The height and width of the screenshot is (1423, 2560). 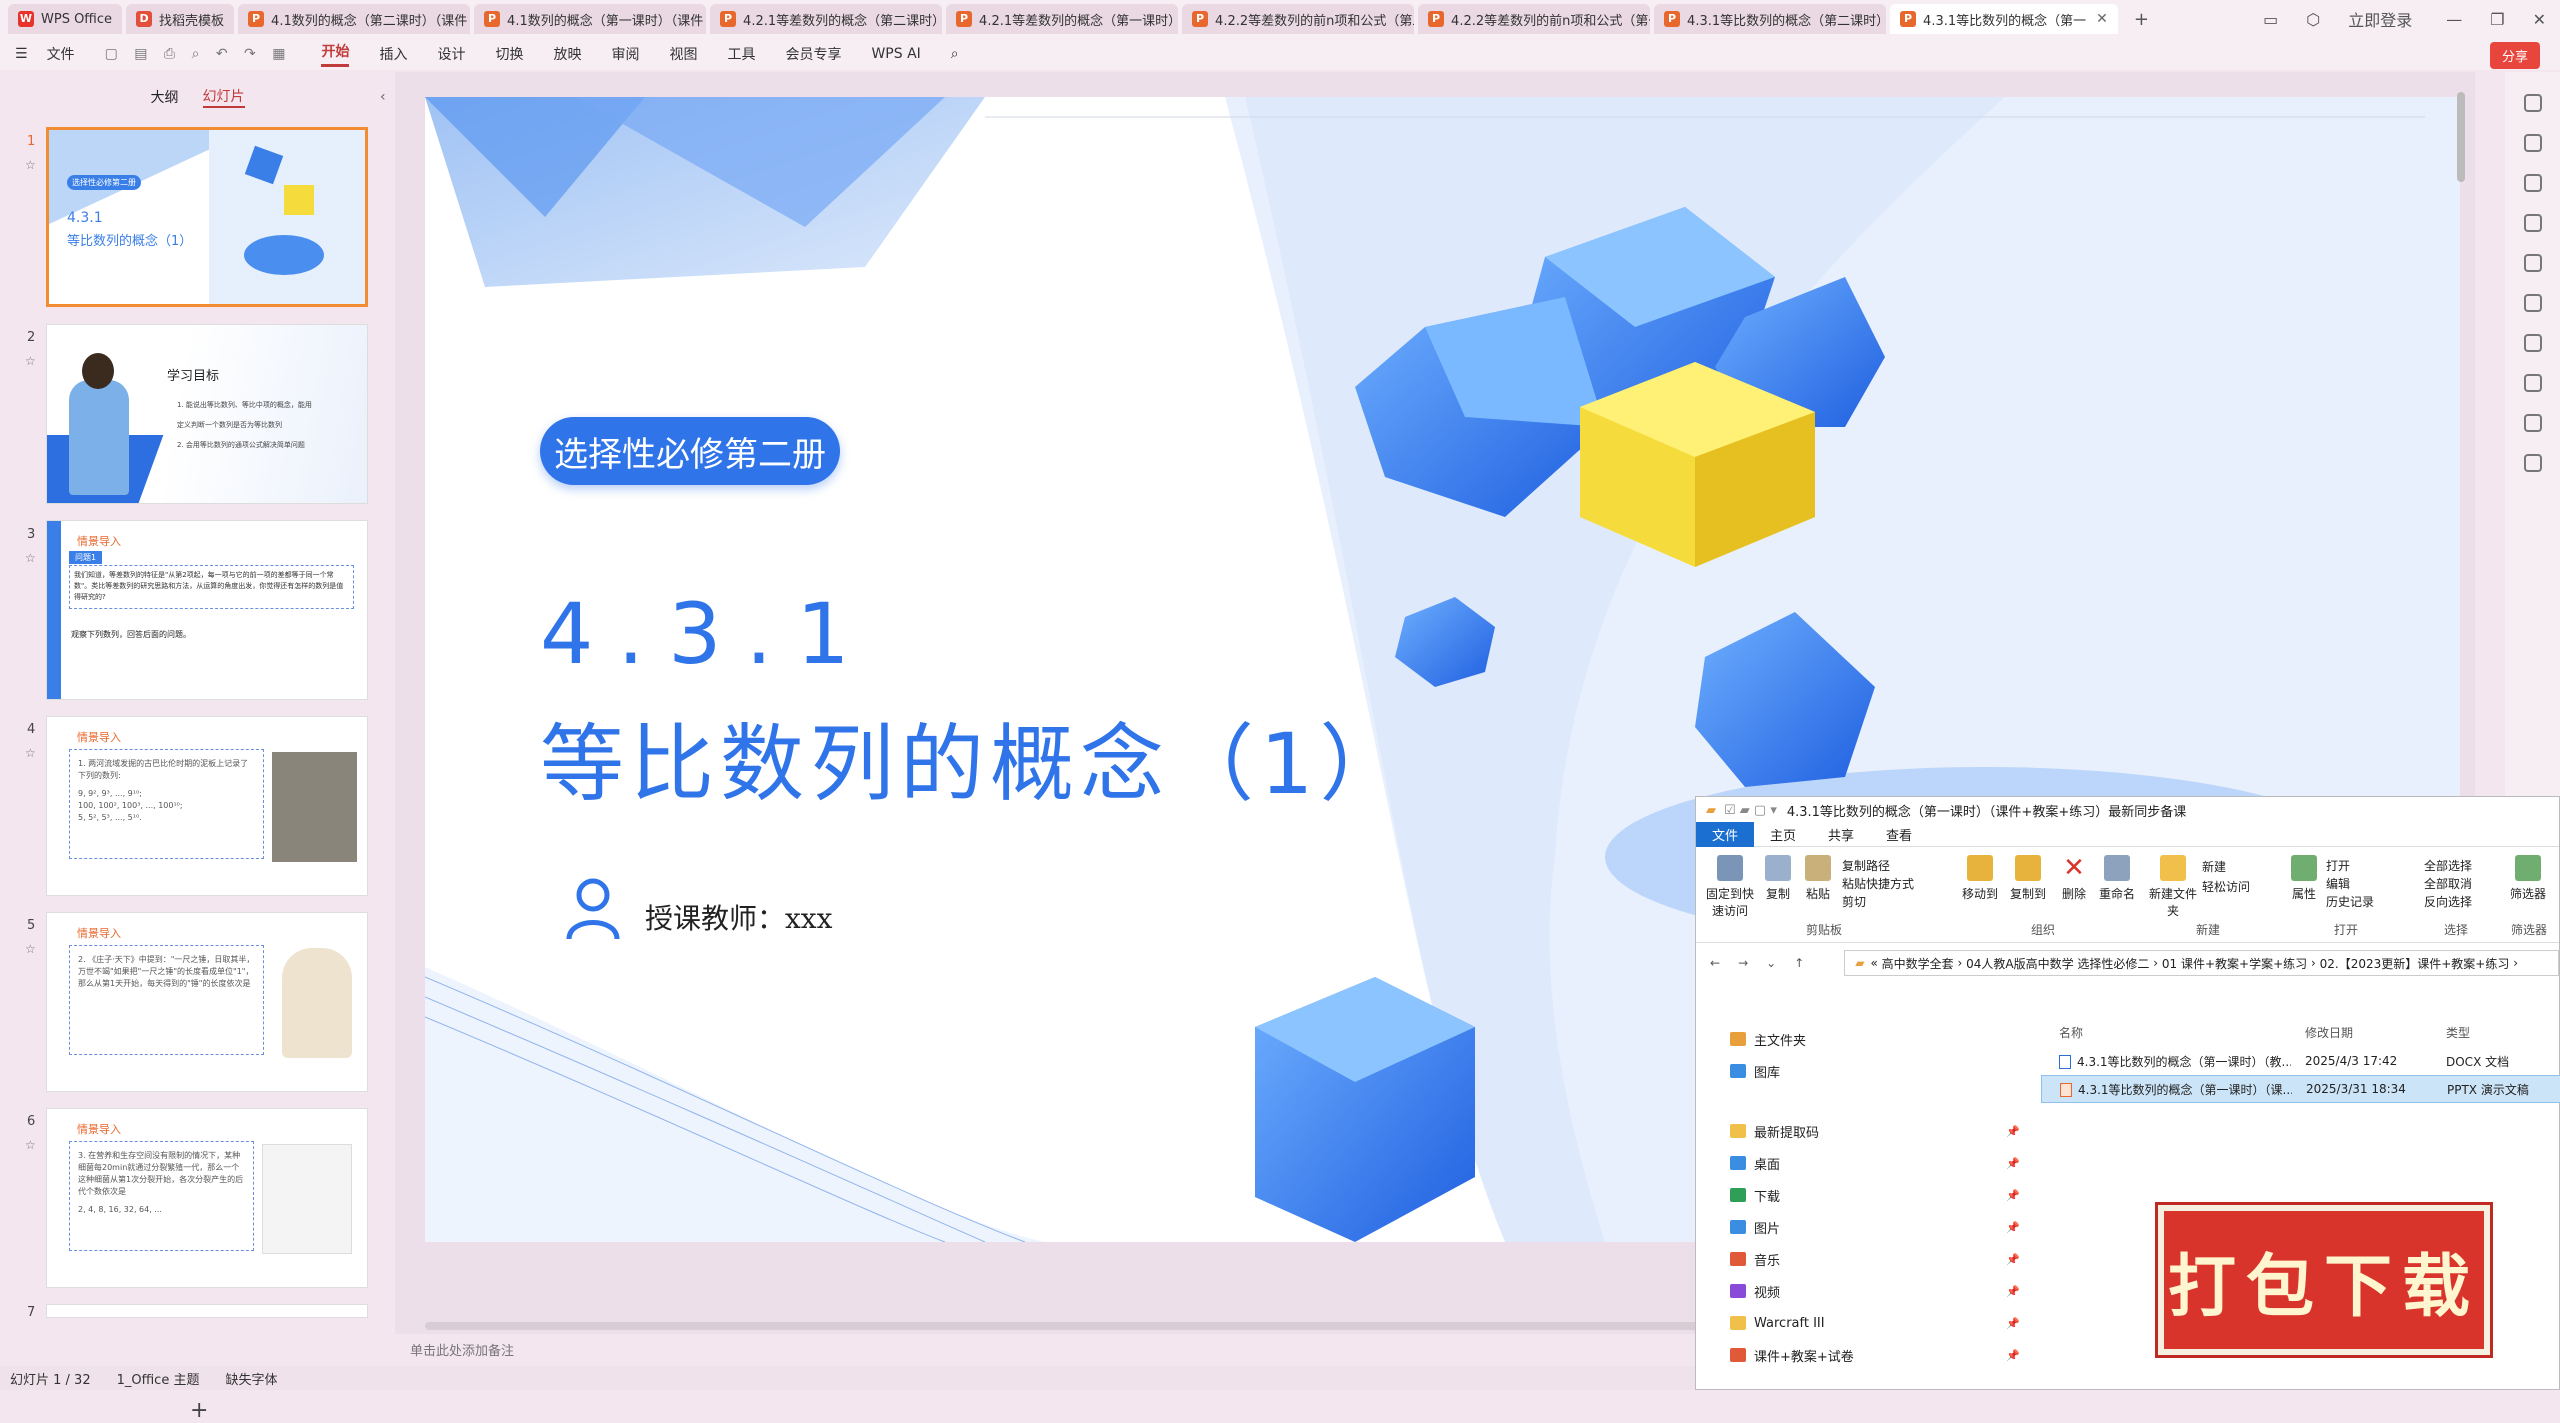 What do you see at coordinates (61, 54) in the screenshot?
I see `menu-file: 文件` at bounding box center [61, 54].